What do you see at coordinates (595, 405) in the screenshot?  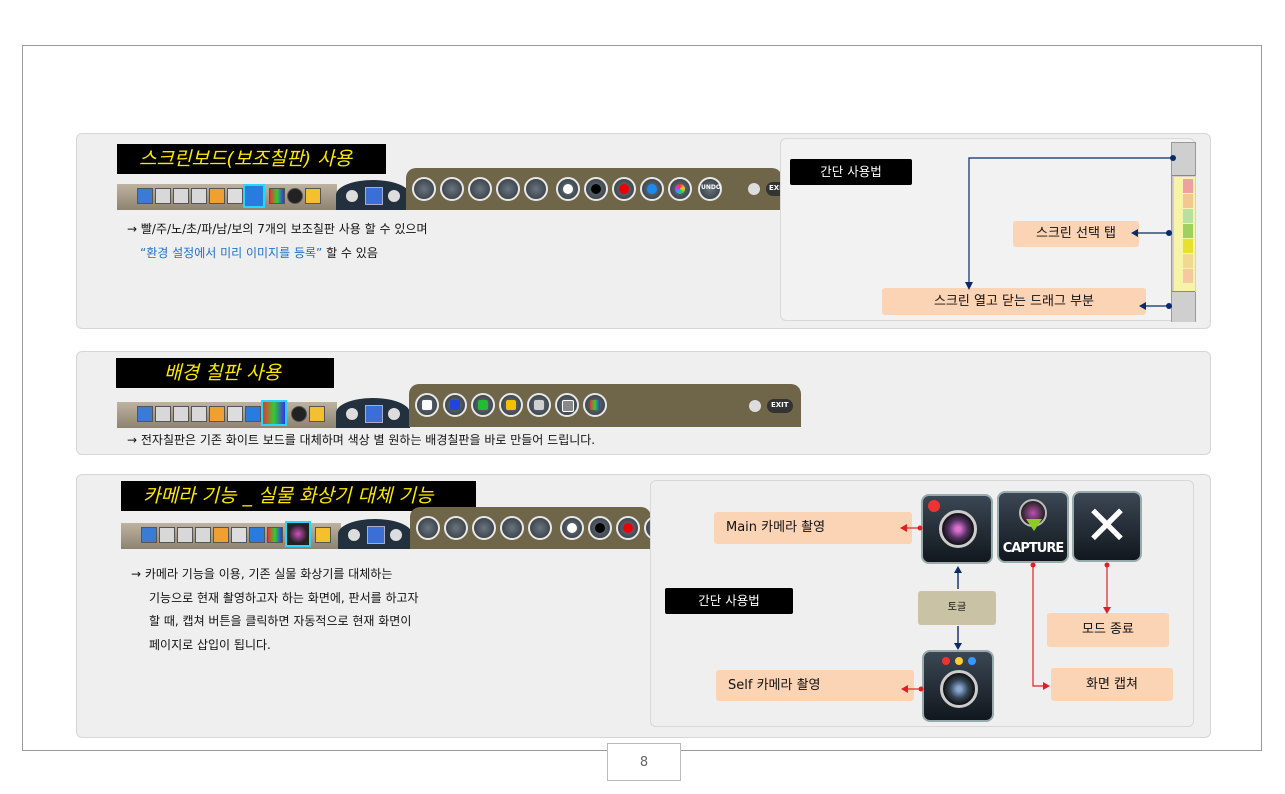 I see `board-color-icon` at bounding box center [595, 405].